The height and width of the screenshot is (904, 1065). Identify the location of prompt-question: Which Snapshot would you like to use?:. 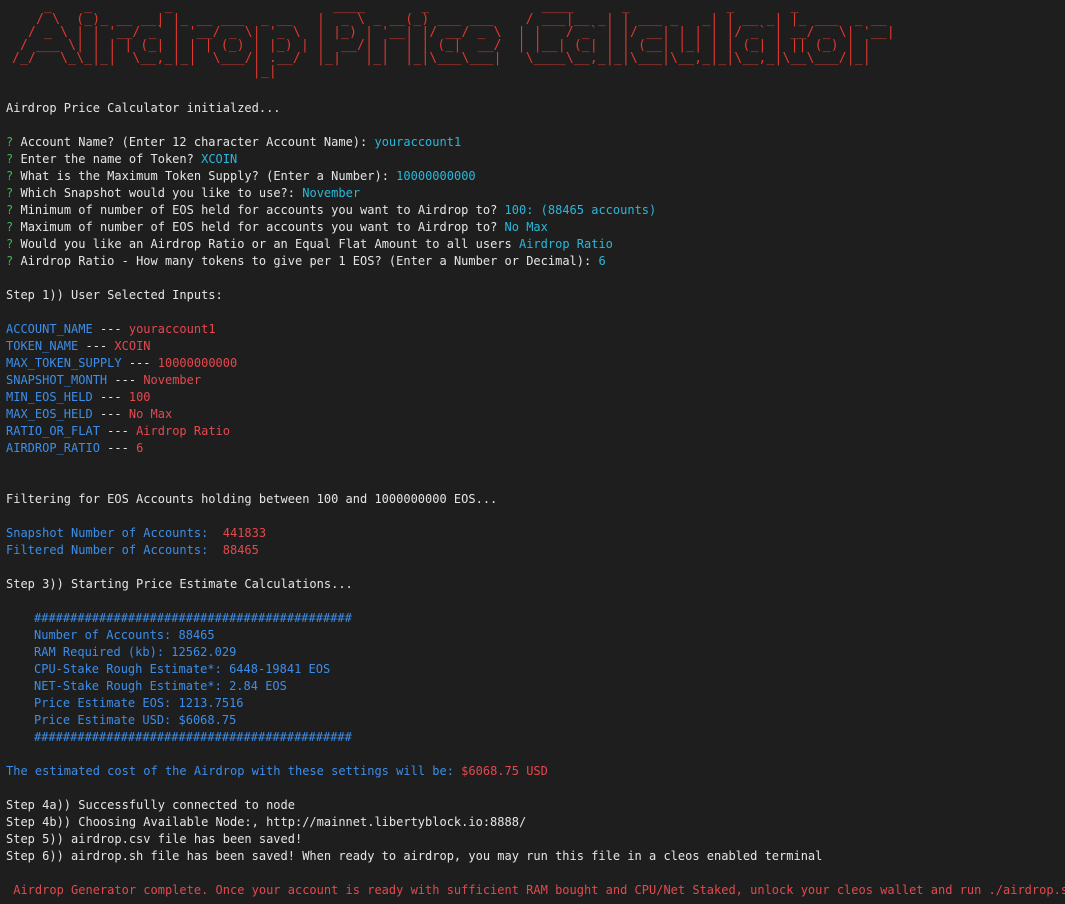
(158, 193).